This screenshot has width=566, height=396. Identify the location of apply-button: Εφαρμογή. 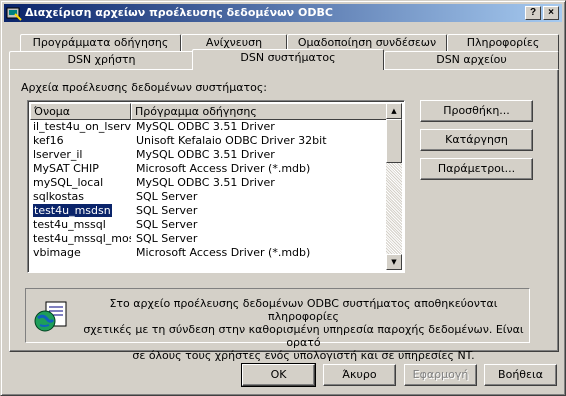
(440, 375).